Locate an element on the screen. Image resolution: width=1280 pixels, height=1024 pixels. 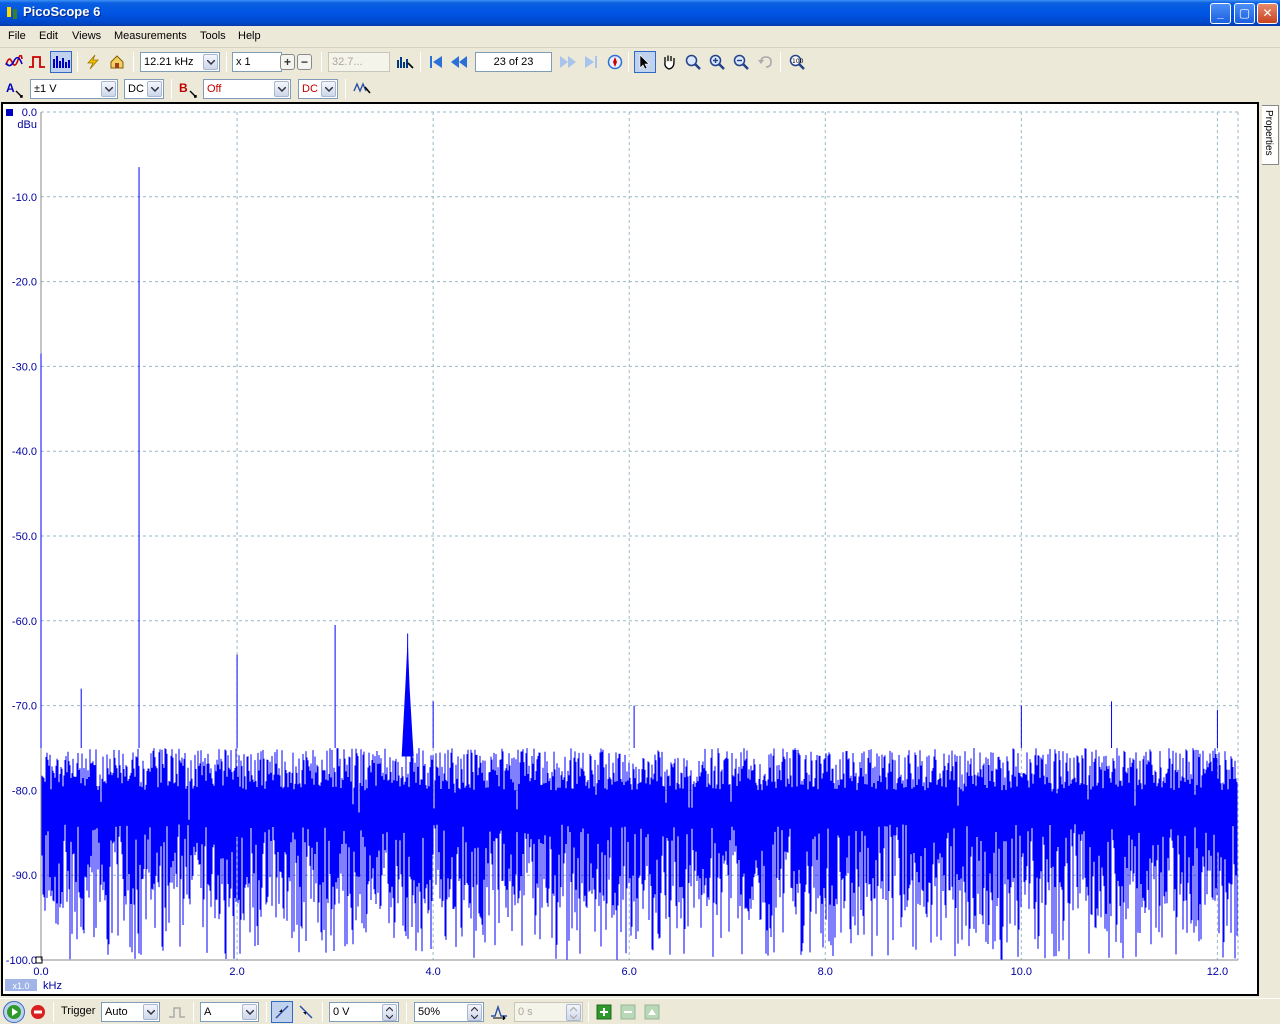
select-tool-button is located at coordinates (645, 62).